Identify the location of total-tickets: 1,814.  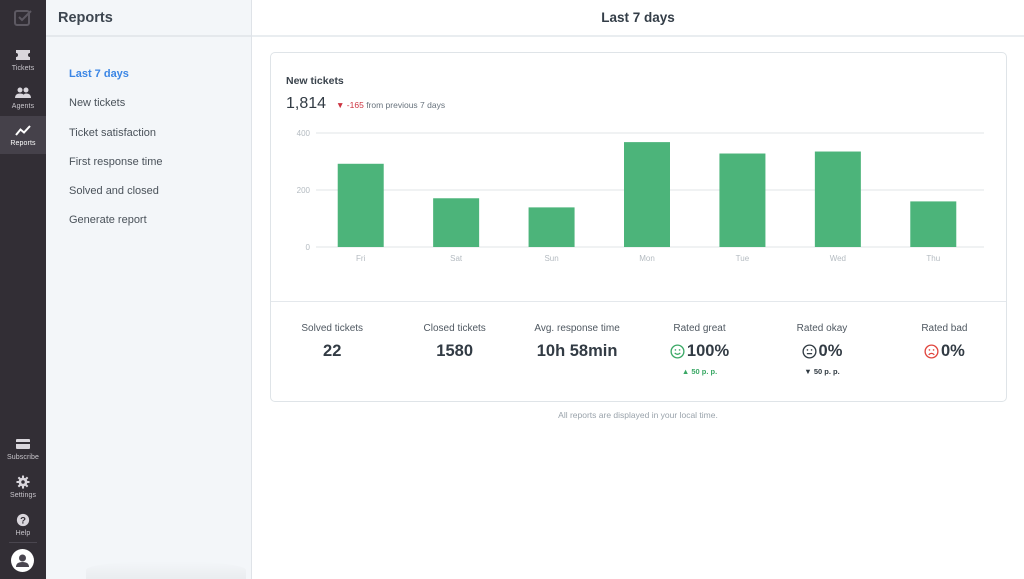
(306, 103).